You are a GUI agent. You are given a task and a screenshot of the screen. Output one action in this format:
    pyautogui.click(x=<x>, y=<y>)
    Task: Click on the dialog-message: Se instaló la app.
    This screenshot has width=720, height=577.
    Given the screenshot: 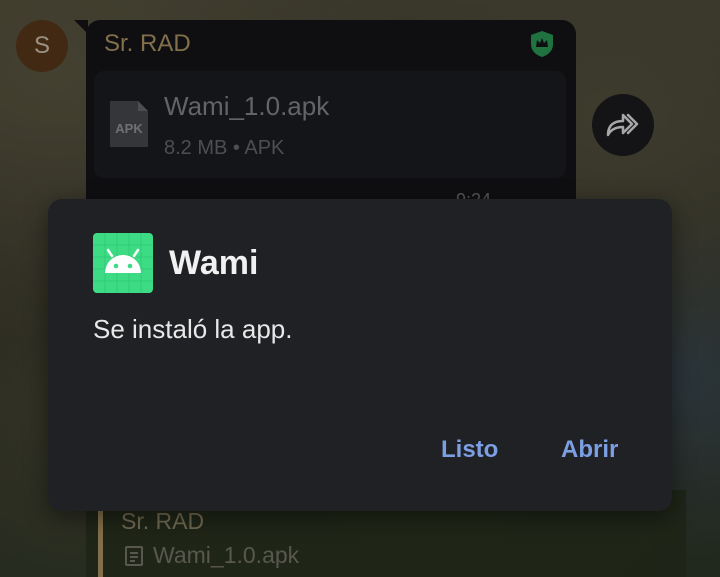 What is the action you would take?
    pyautogui.click(x=193, y=329)
    